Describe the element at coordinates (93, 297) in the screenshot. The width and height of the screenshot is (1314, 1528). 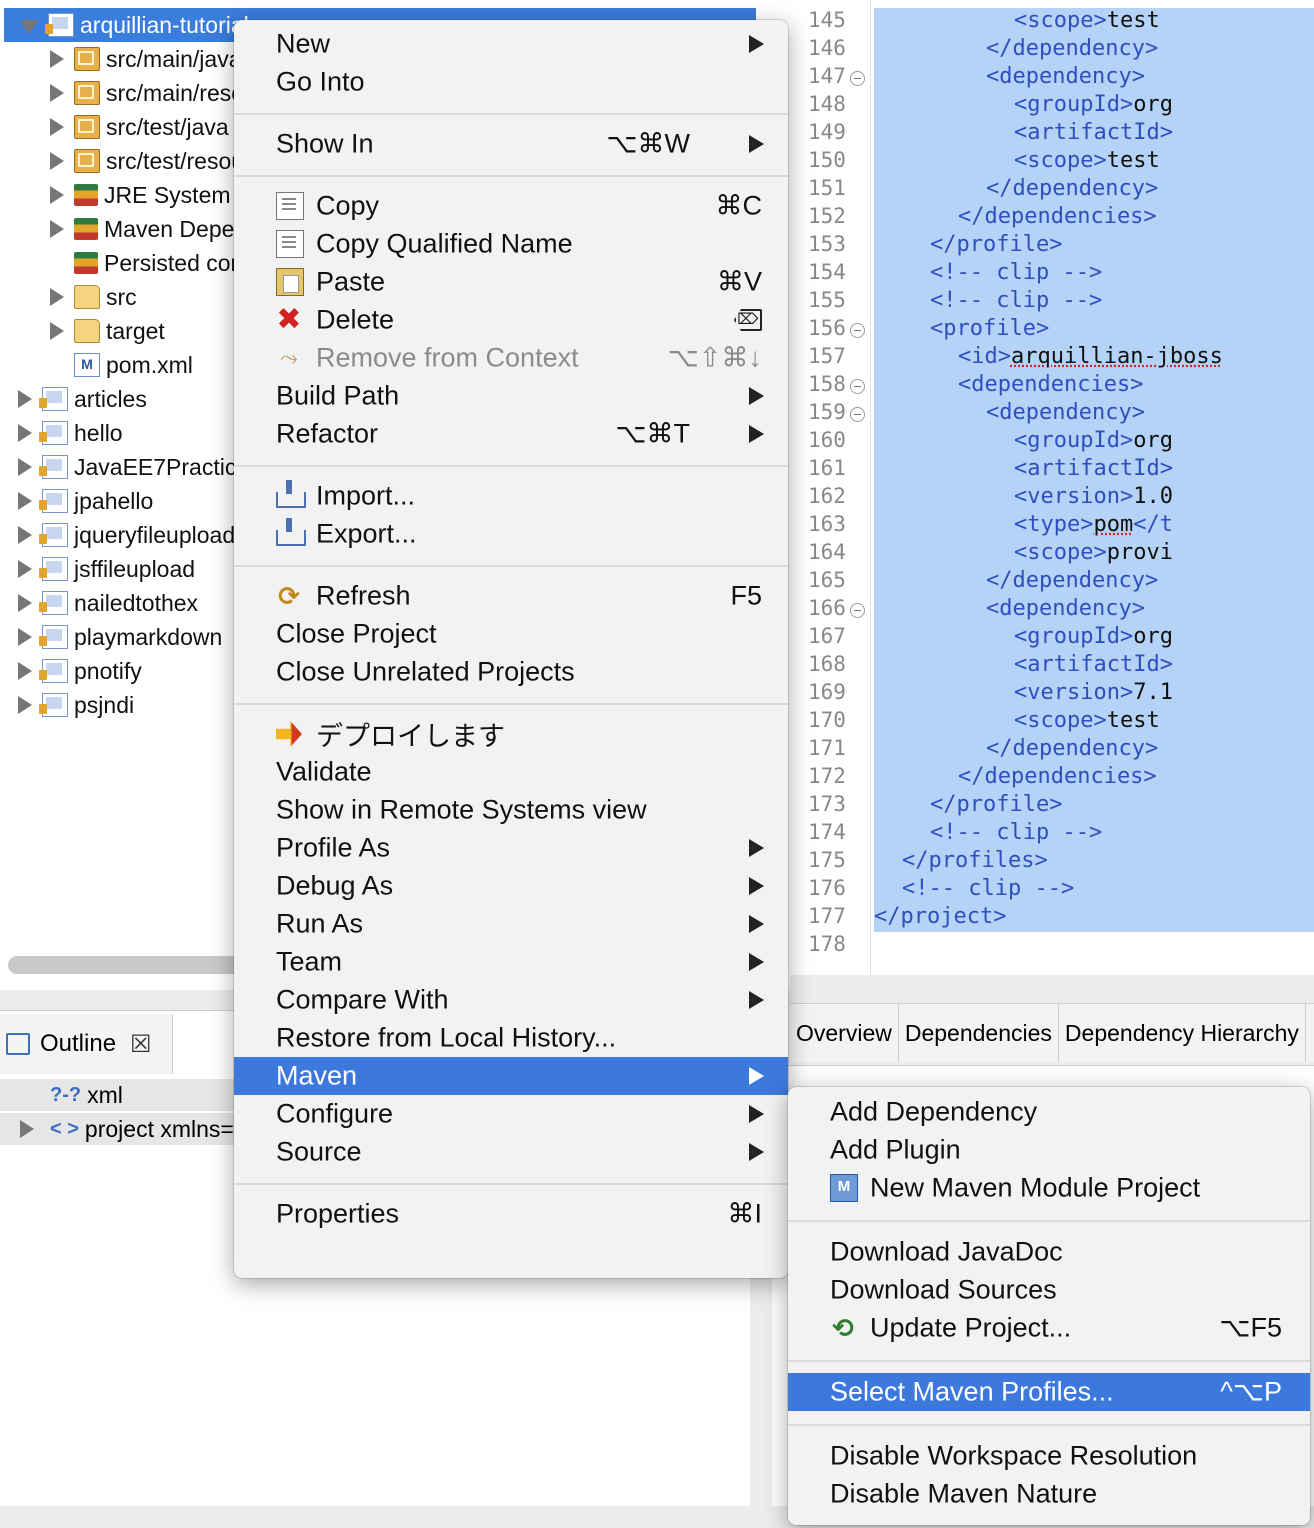
I see `tree-item: src` at that location.